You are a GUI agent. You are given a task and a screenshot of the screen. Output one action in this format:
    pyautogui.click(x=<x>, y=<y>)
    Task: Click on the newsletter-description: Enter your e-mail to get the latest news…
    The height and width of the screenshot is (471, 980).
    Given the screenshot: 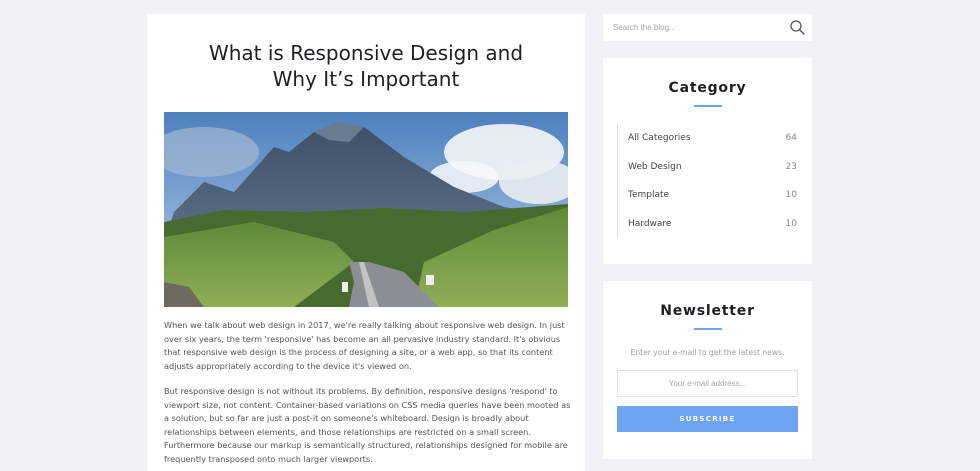 What is the action you would take?
    pyautogui.click(x=707, y=352)
    